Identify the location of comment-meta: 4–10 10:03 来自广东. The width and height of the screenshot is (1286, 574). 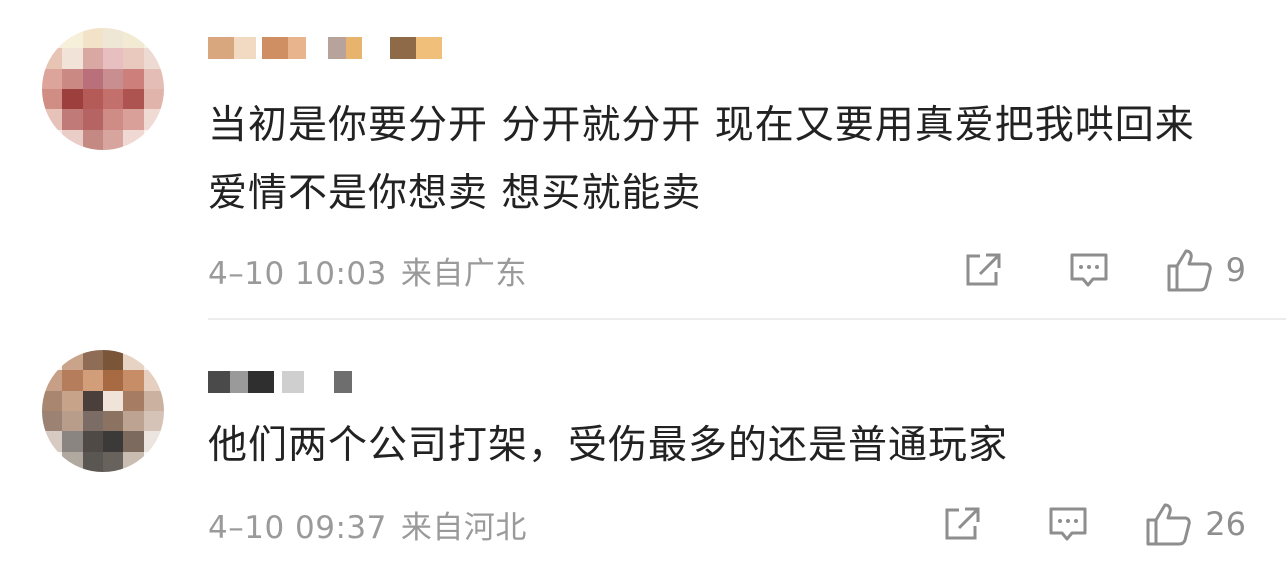
(367, 270).